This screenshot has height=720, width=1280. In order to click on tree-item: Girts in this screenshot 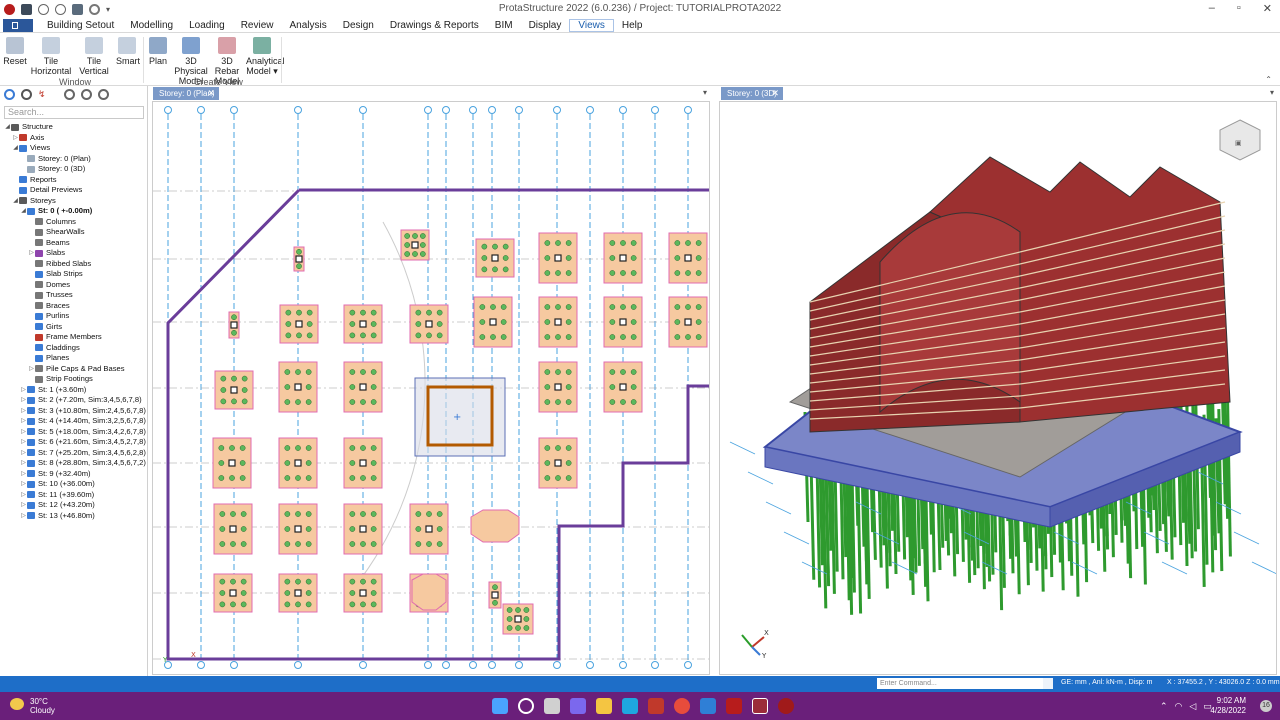, I will do `click(74, 327)`.